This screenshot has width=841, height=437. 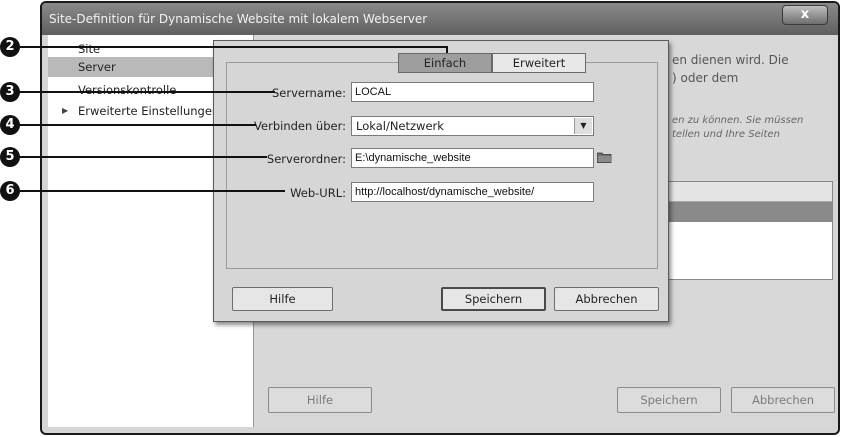 I want to click on callout-line-2-drop, so click(x=447, y=49).